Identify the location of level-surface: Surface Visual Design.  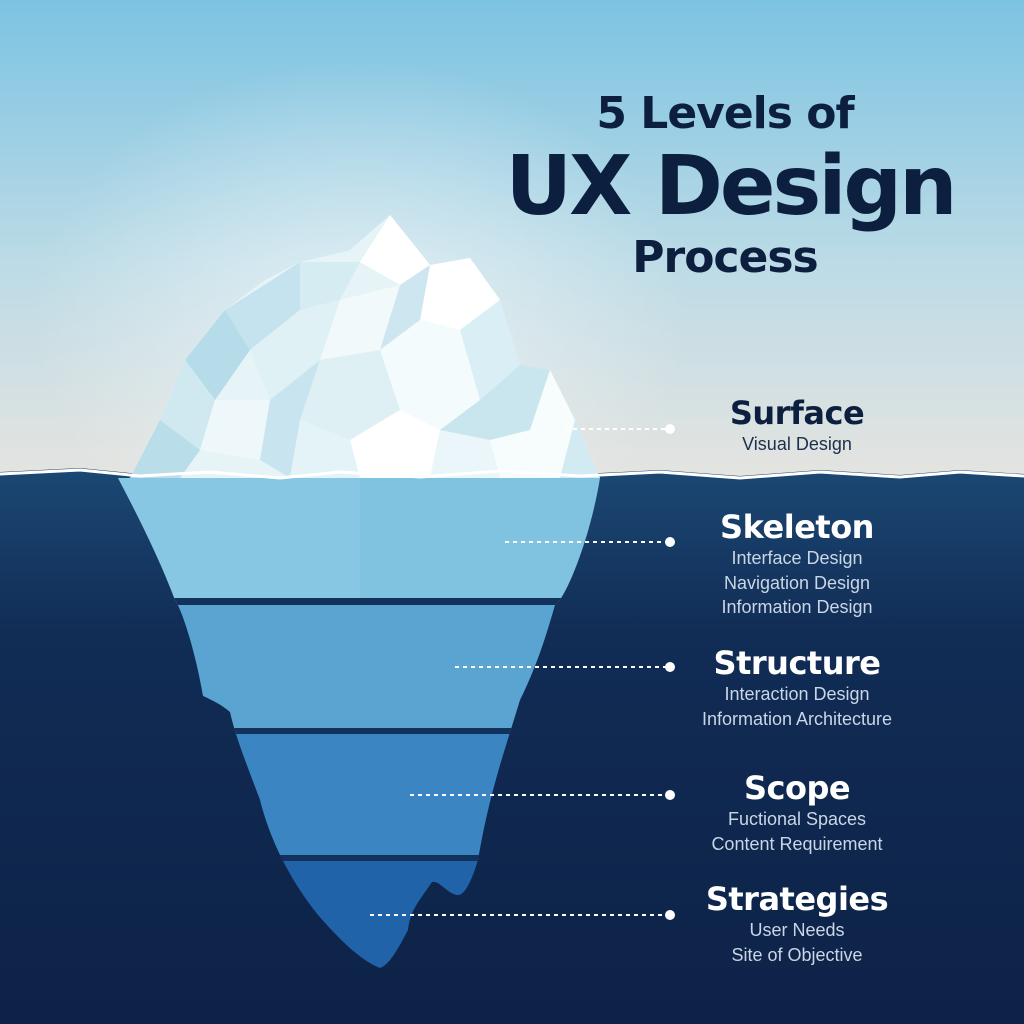
(797, 425).